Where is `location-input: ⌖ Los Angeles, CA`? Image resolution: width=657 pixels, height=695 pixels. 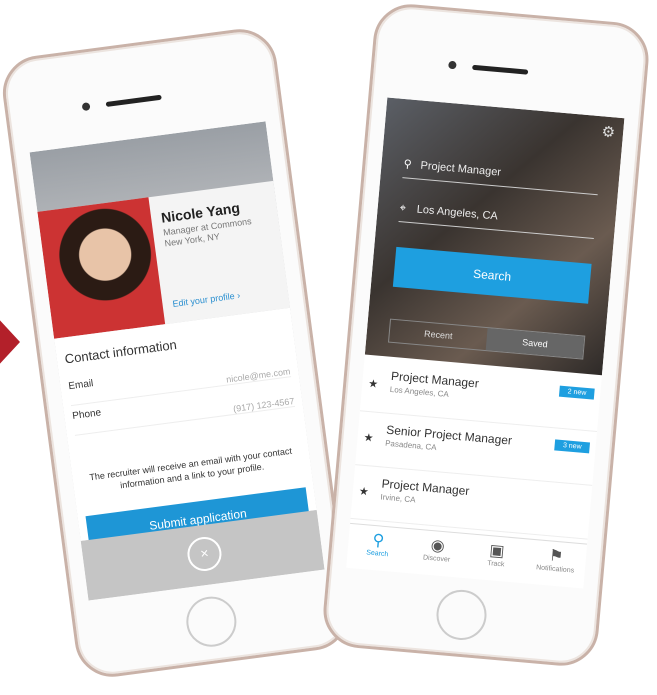
location-input: ⌖ Los Angeles, CA is located at coordinates (497, 217).